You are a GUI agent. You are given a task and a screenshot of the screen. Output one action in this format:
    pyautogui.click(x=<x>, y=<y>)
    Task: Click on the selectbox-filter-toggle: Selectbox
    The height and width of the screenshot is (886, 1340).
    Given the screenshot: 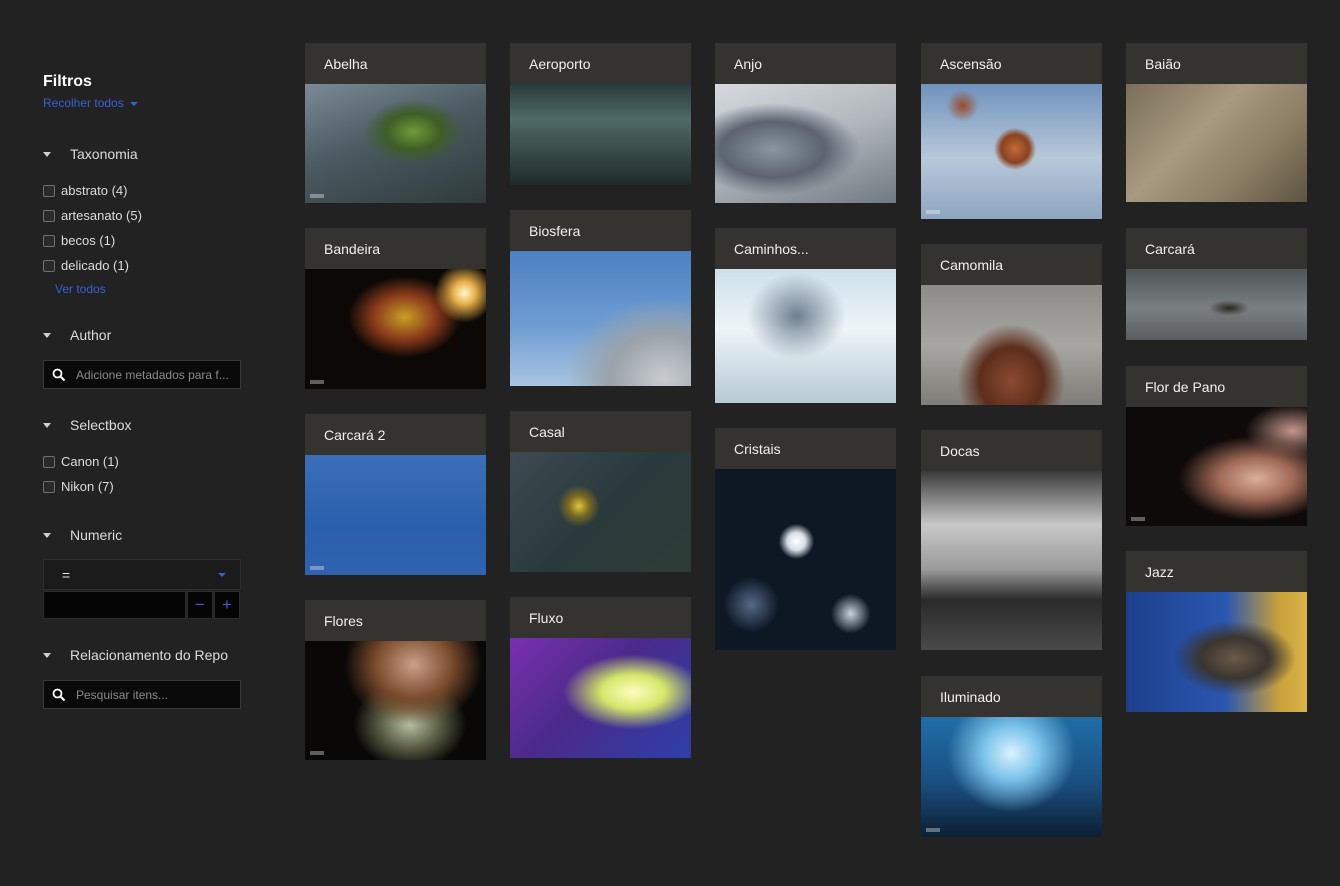 What is the action you would take?
    pyautogui.click(x=142, y=425)
    